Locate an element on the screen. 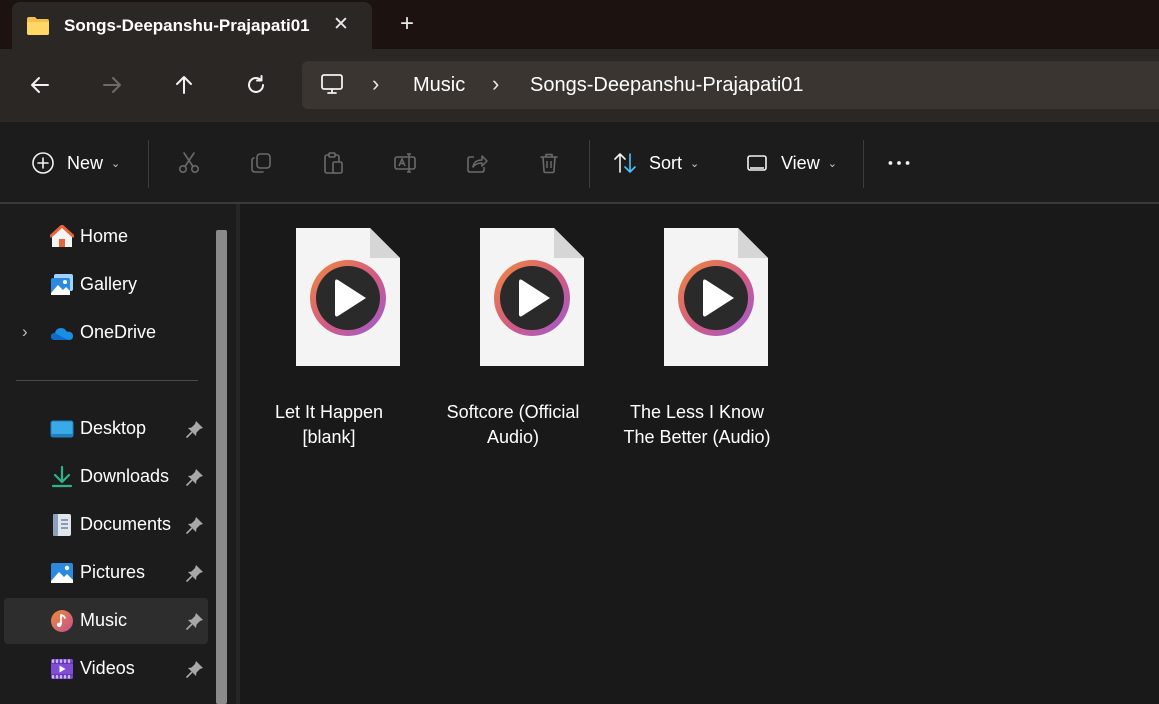 Image resolution: width=1159 pixels, height=704 pixels. view-button: View ⌄ is located at coordinates (791, 163).